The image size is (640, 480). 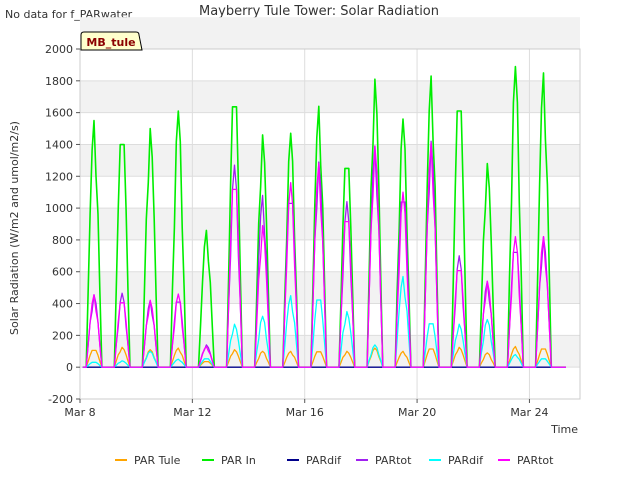 What do you see at coordinates (192, 412) in the screenshot?
I see `x-tick-label: Mar 12` at bounding box center [192, 412].